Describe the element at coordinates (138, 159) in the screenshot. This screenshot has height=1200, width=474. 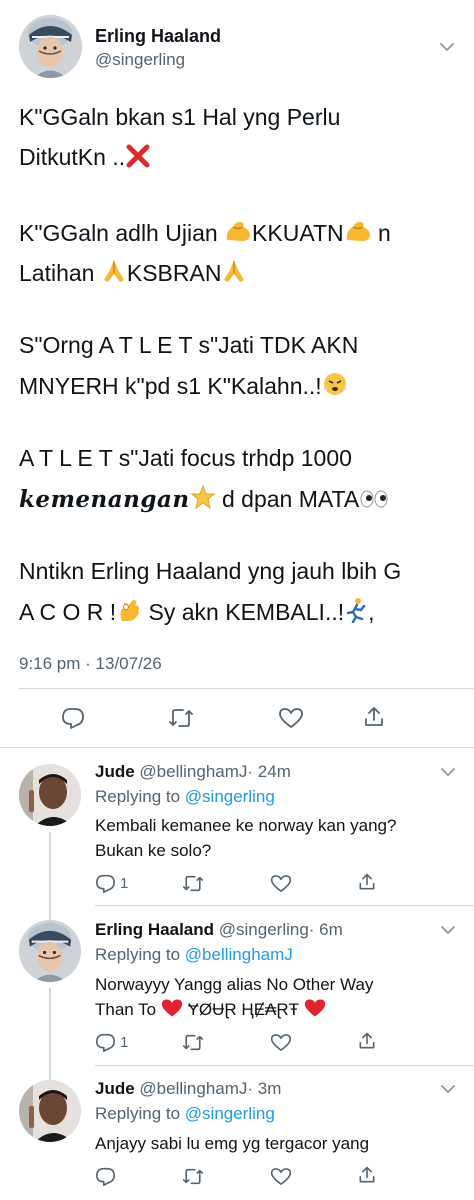
I see `cross-mark-icon` at that location.